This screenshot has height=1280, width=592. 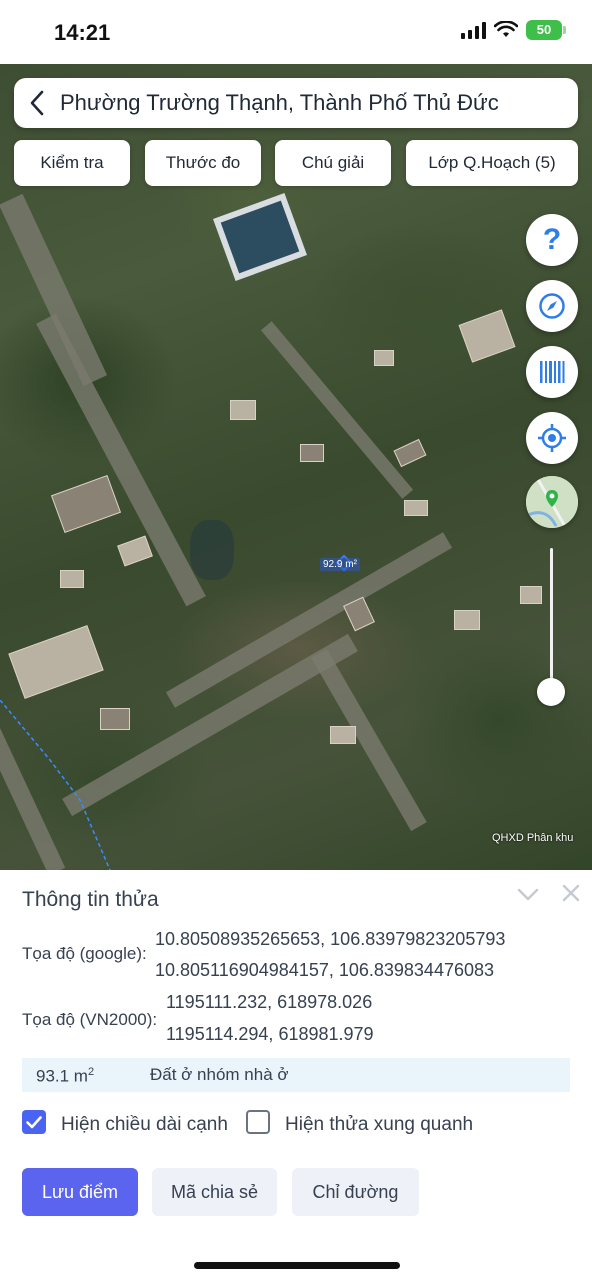 I want to click on panel-title: Thông tin thửa, so click(x=90, y=899).